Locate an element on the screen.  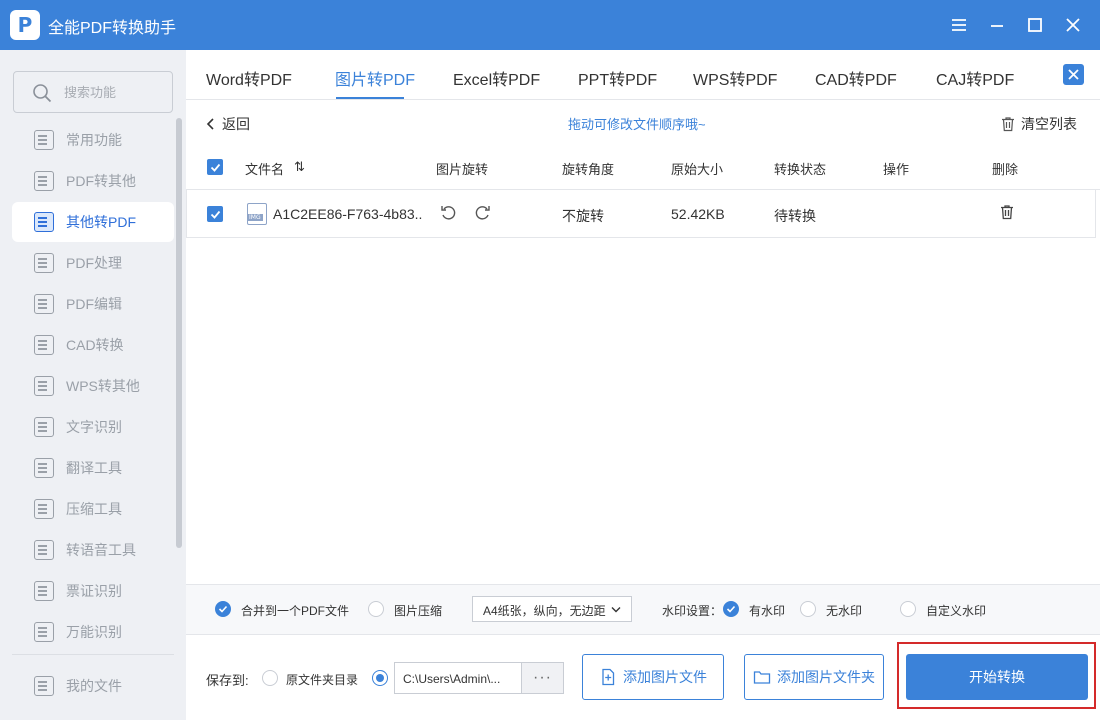
header-rotate: 图片旋转 is located at coordinates (462, 169).